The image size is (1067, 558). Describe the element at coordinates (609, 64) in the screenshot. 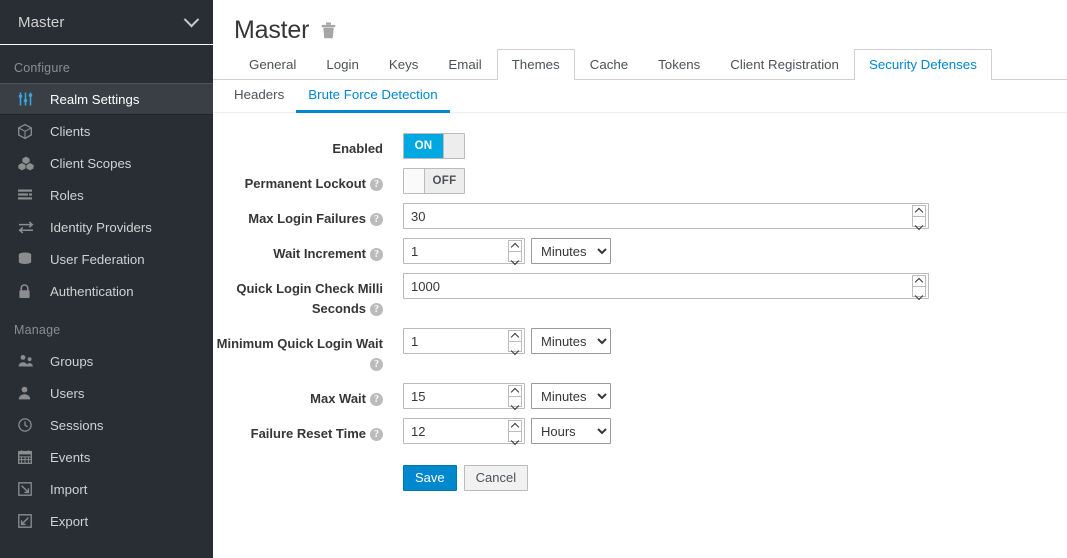

I see `tab-cache: Cache` at that location.